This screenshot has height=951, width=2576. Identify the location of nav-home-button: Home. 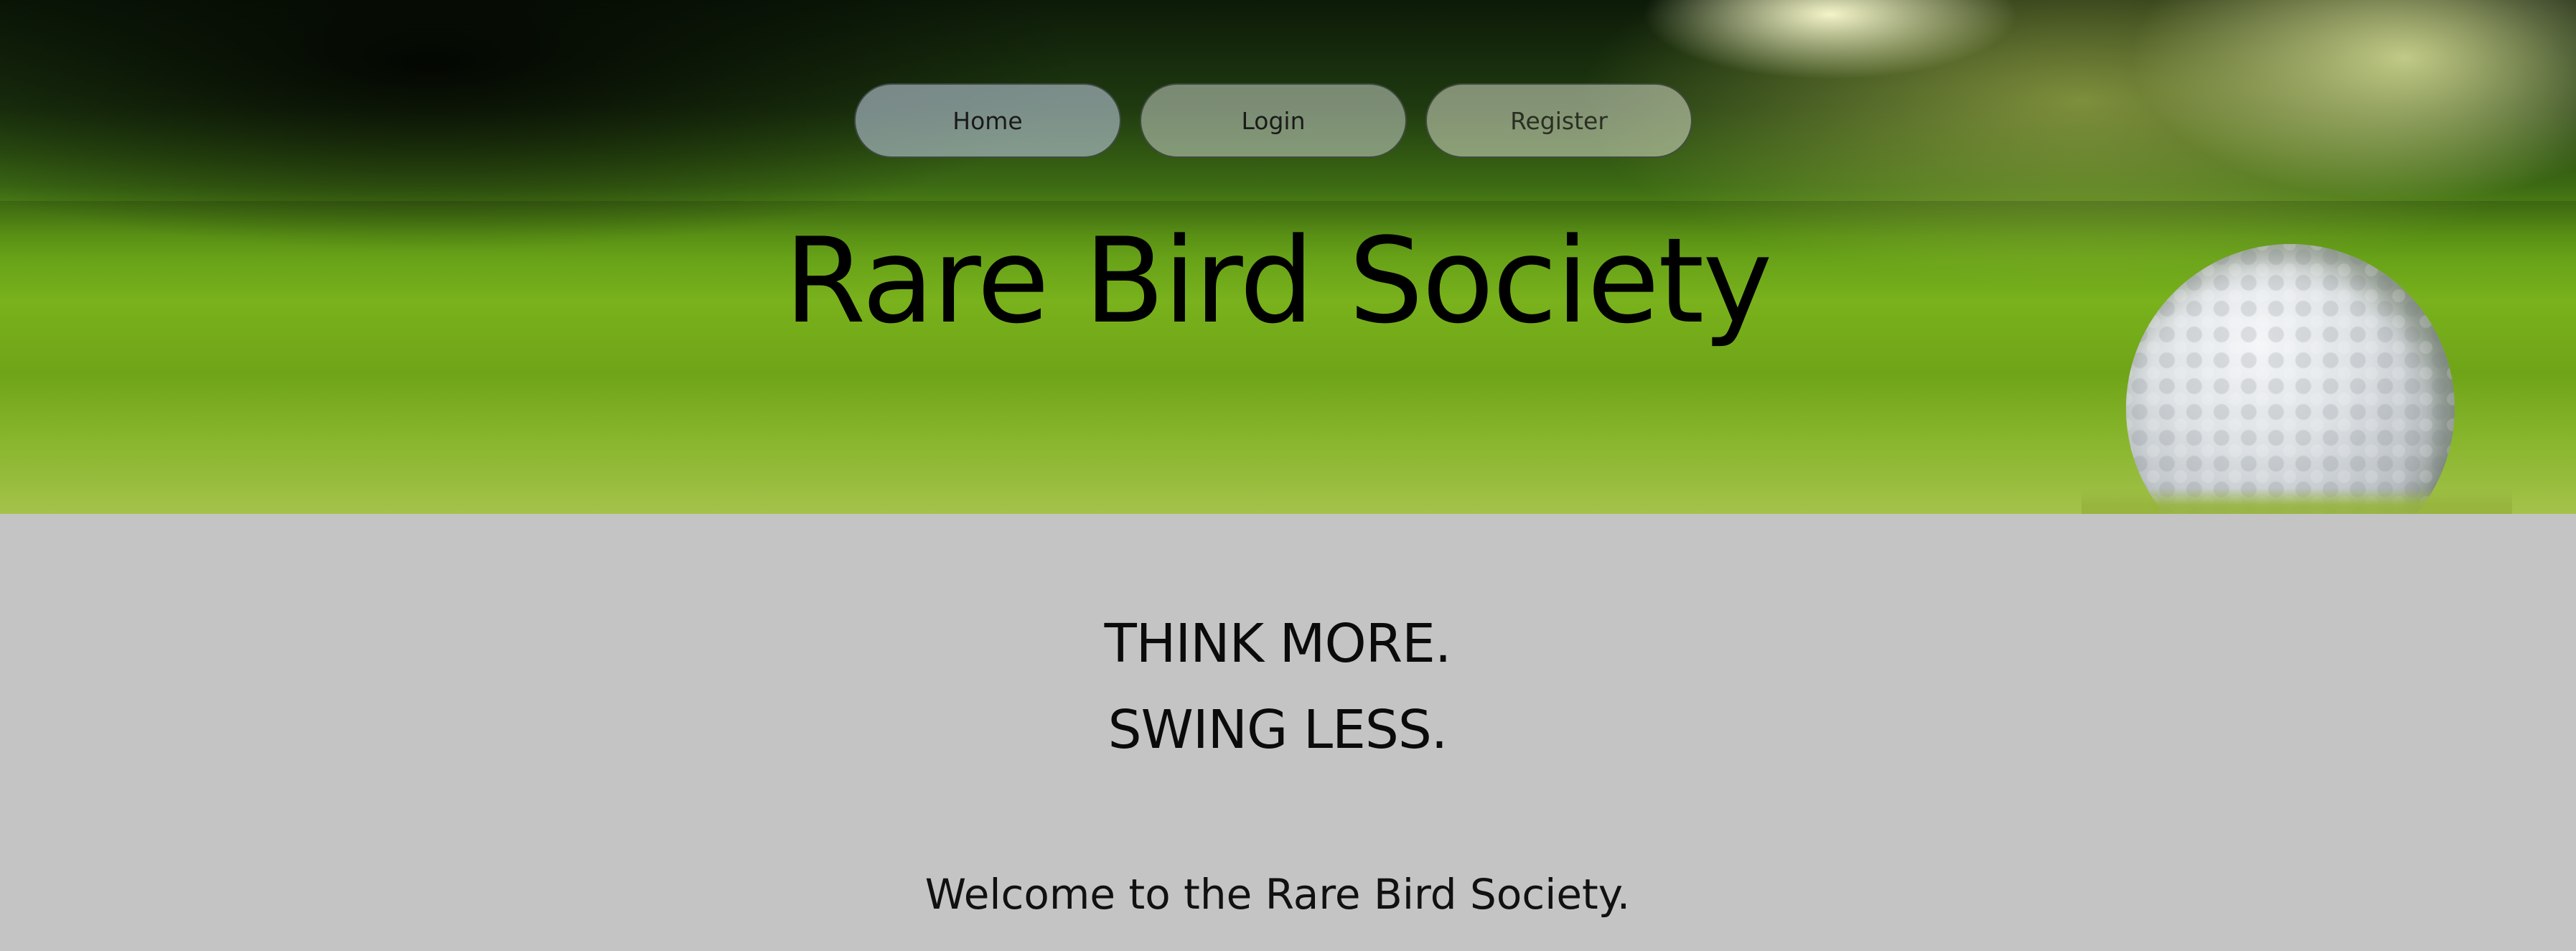
(988, 121).